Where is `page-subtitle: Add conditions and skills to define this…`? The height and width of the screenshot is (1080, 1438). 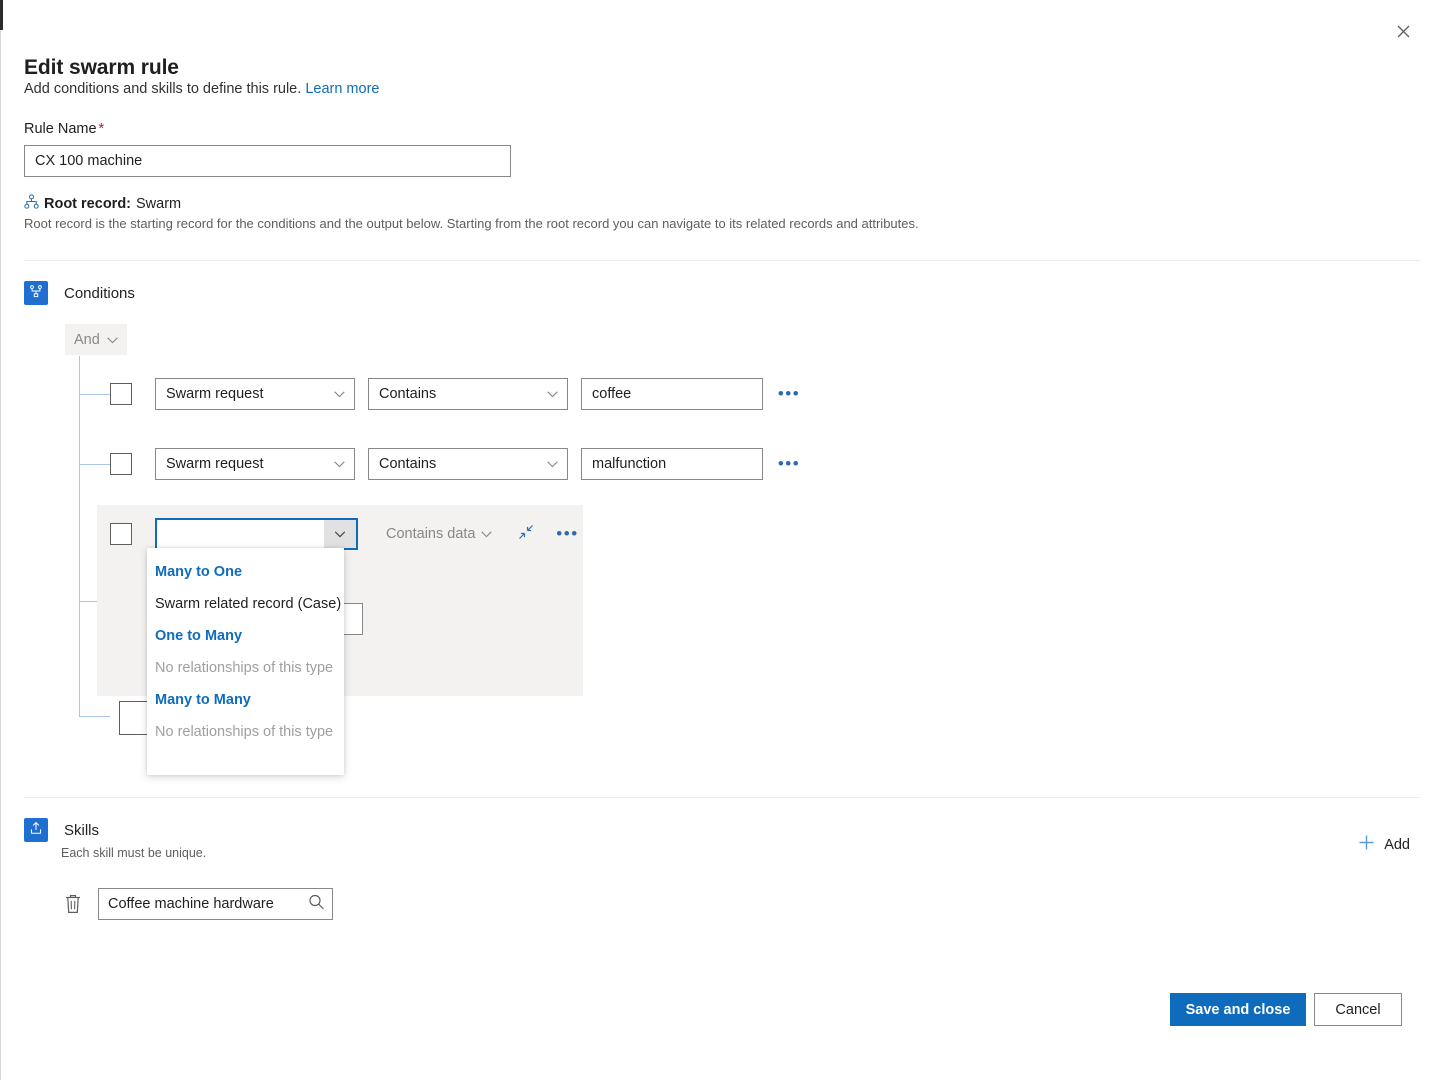
page-subtitle: Add conditions and skills to define this… is located at coordinates (201, 89).